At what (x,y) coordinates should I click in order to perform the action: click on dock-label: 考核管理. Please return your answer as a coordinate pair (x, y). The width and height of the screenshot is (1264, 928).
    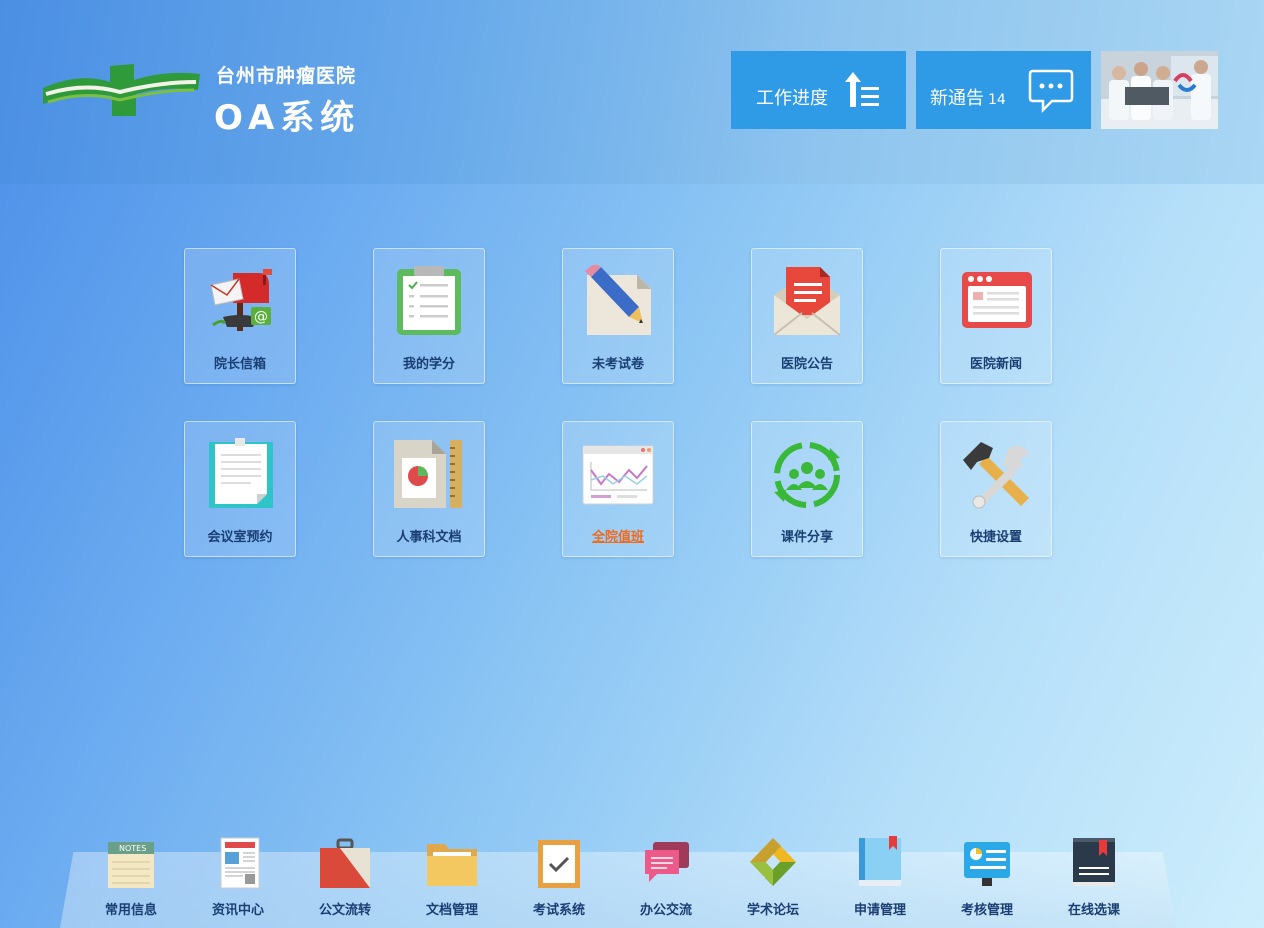
    Looking at the image, I should click on (986, 910).